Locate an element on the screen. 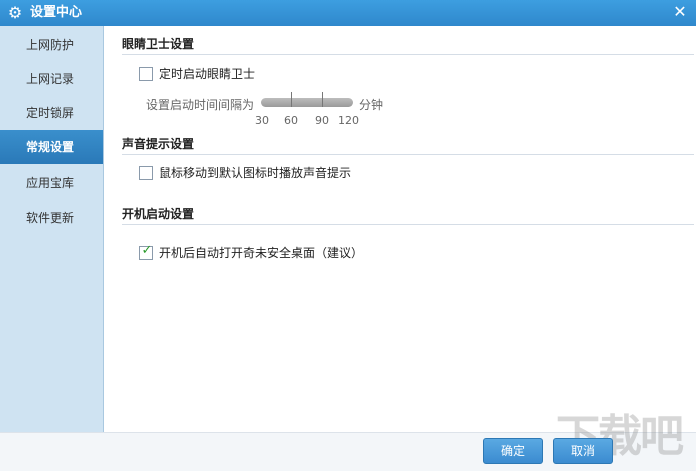 Image resolution: width=696 pixels, height=471 pixels. ok-button: 确定 is located at coordinates (513, 451).